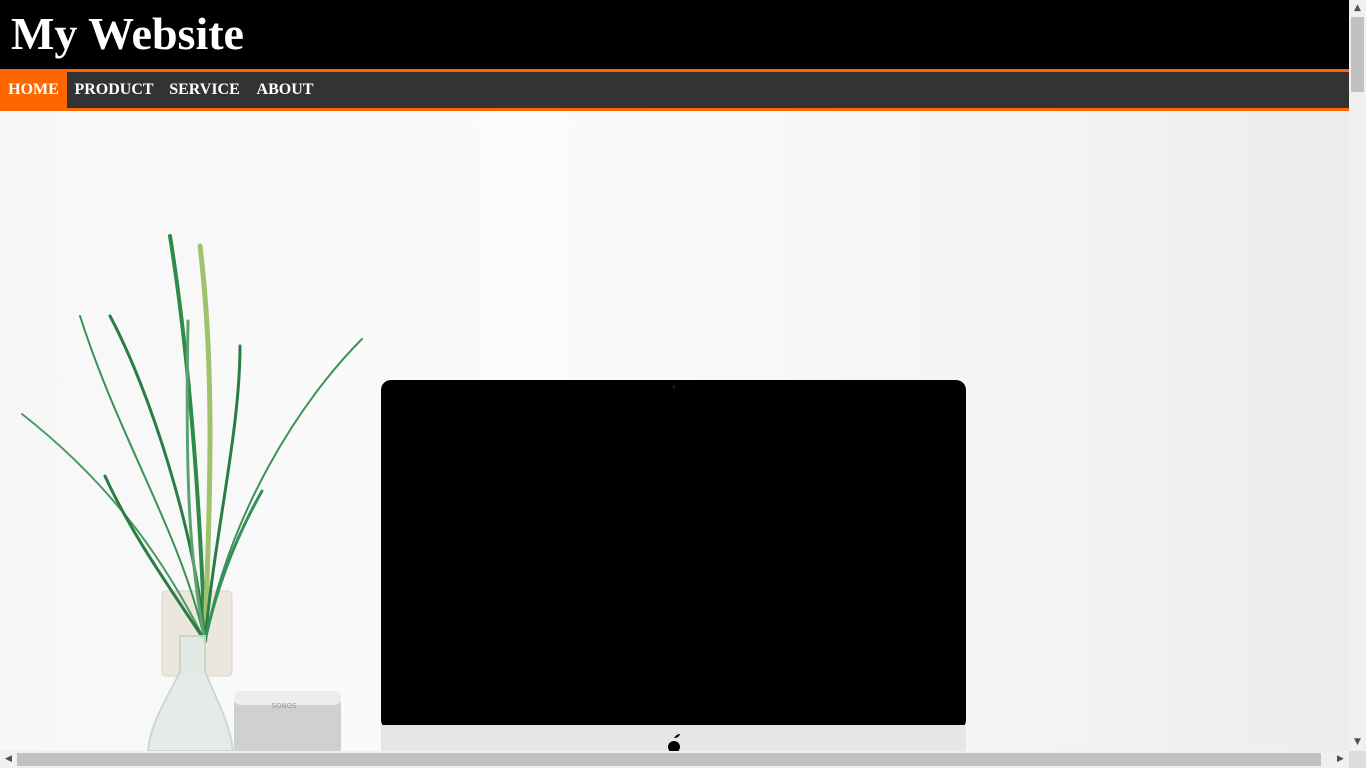  Describe the element at coordinates (1357, 54) in the screenshot. I see `vertical-scroll-thumb` at that location.